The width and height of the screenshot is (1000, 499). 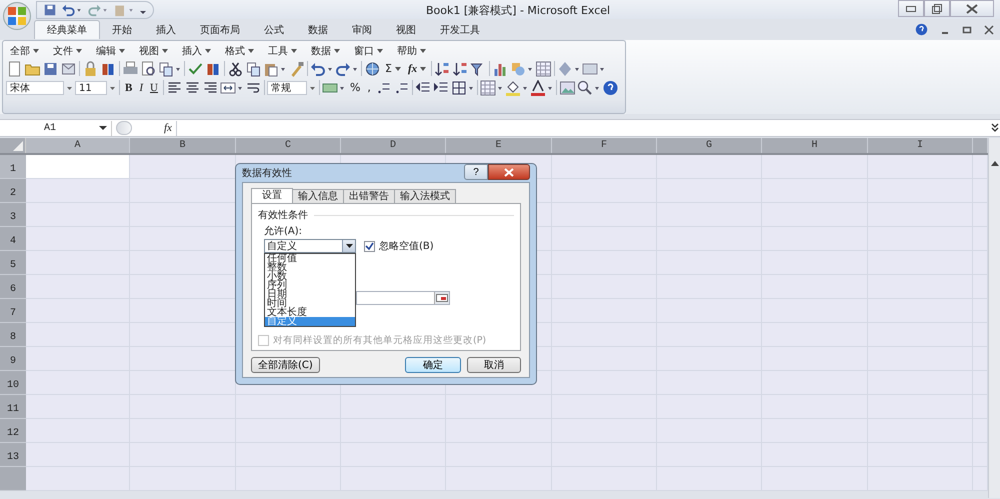 I want to click on menu-item: 文件, so click(x=70, y=51).